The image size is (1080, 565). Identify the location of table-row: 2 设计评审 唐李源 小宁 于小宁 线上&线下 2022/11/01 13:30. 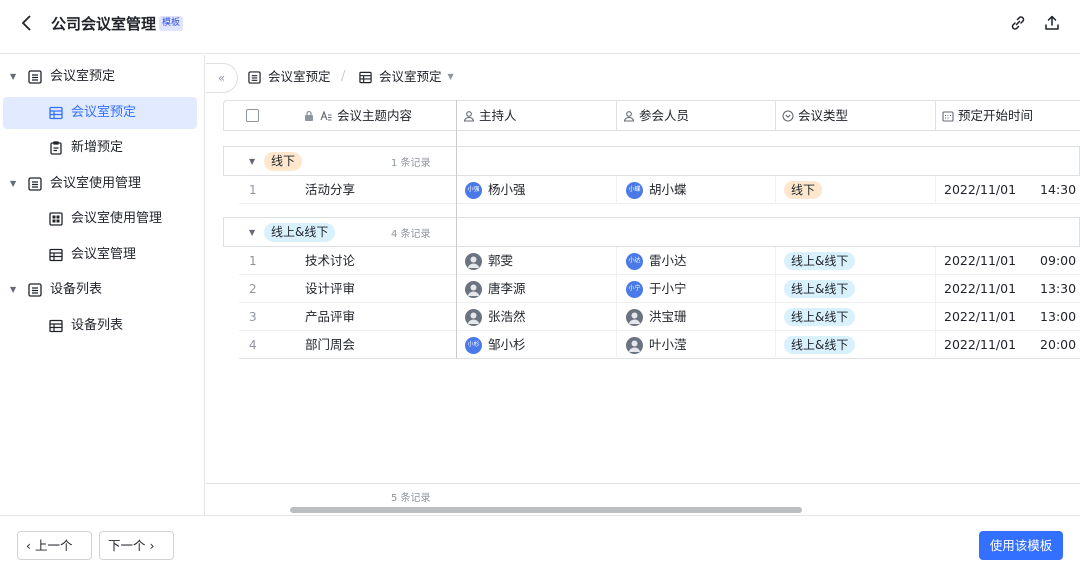
(659, 289).